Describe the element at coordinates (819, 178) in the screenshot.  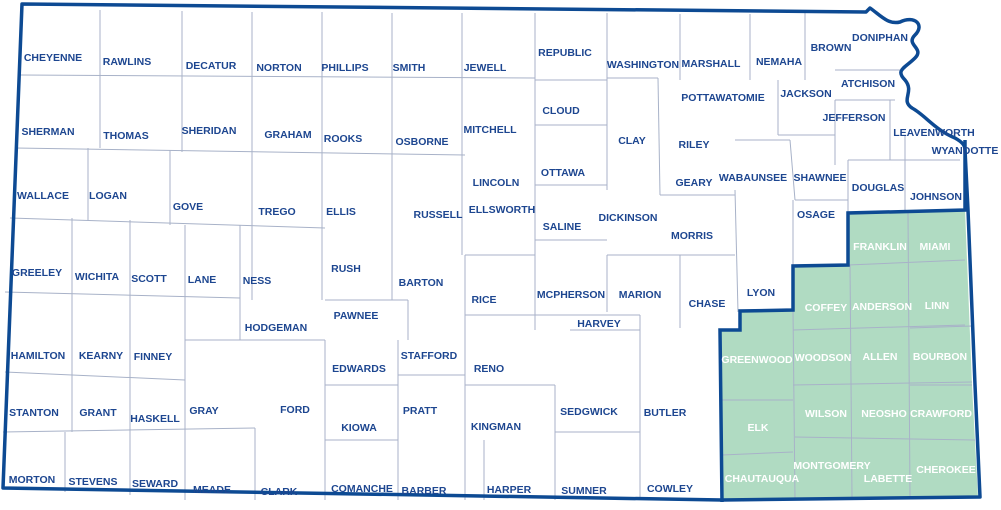
I see `county-label-shawnee: SHAWNEE` at that location.